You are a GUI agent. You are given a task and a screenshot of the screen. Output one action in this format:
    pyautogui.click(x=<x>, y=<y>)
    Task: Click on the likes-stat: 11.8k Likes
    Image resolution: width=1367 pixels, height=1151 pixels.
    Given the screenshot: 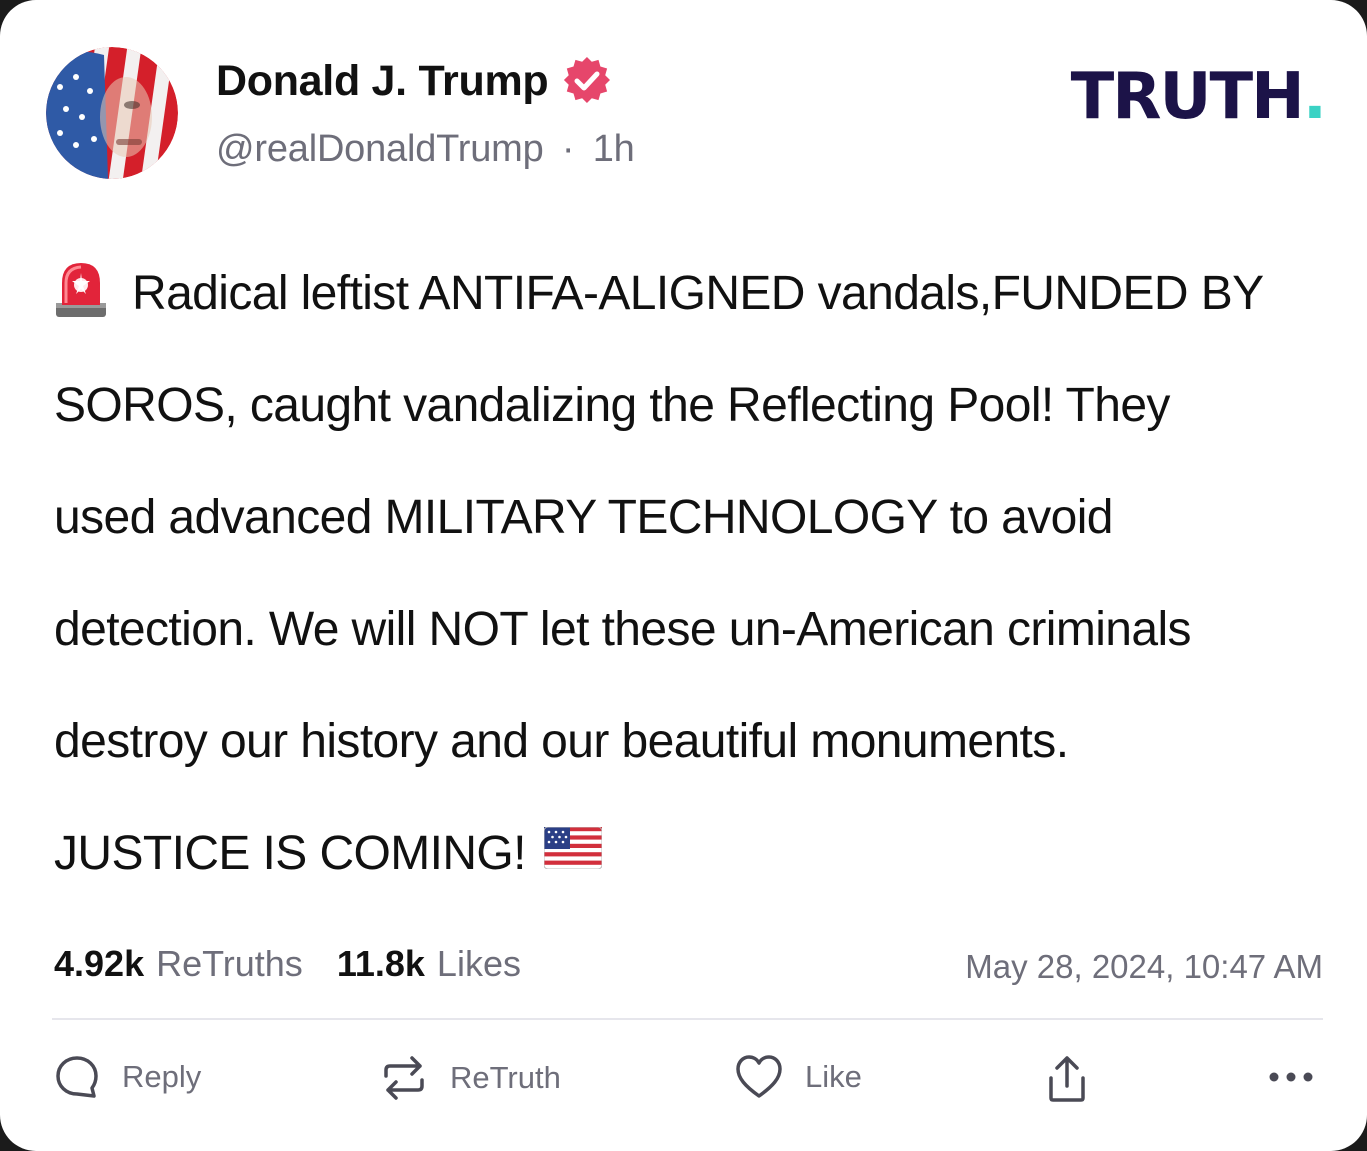 What is the action you would take?
    pyautogui.click(x=429, y=964)
    